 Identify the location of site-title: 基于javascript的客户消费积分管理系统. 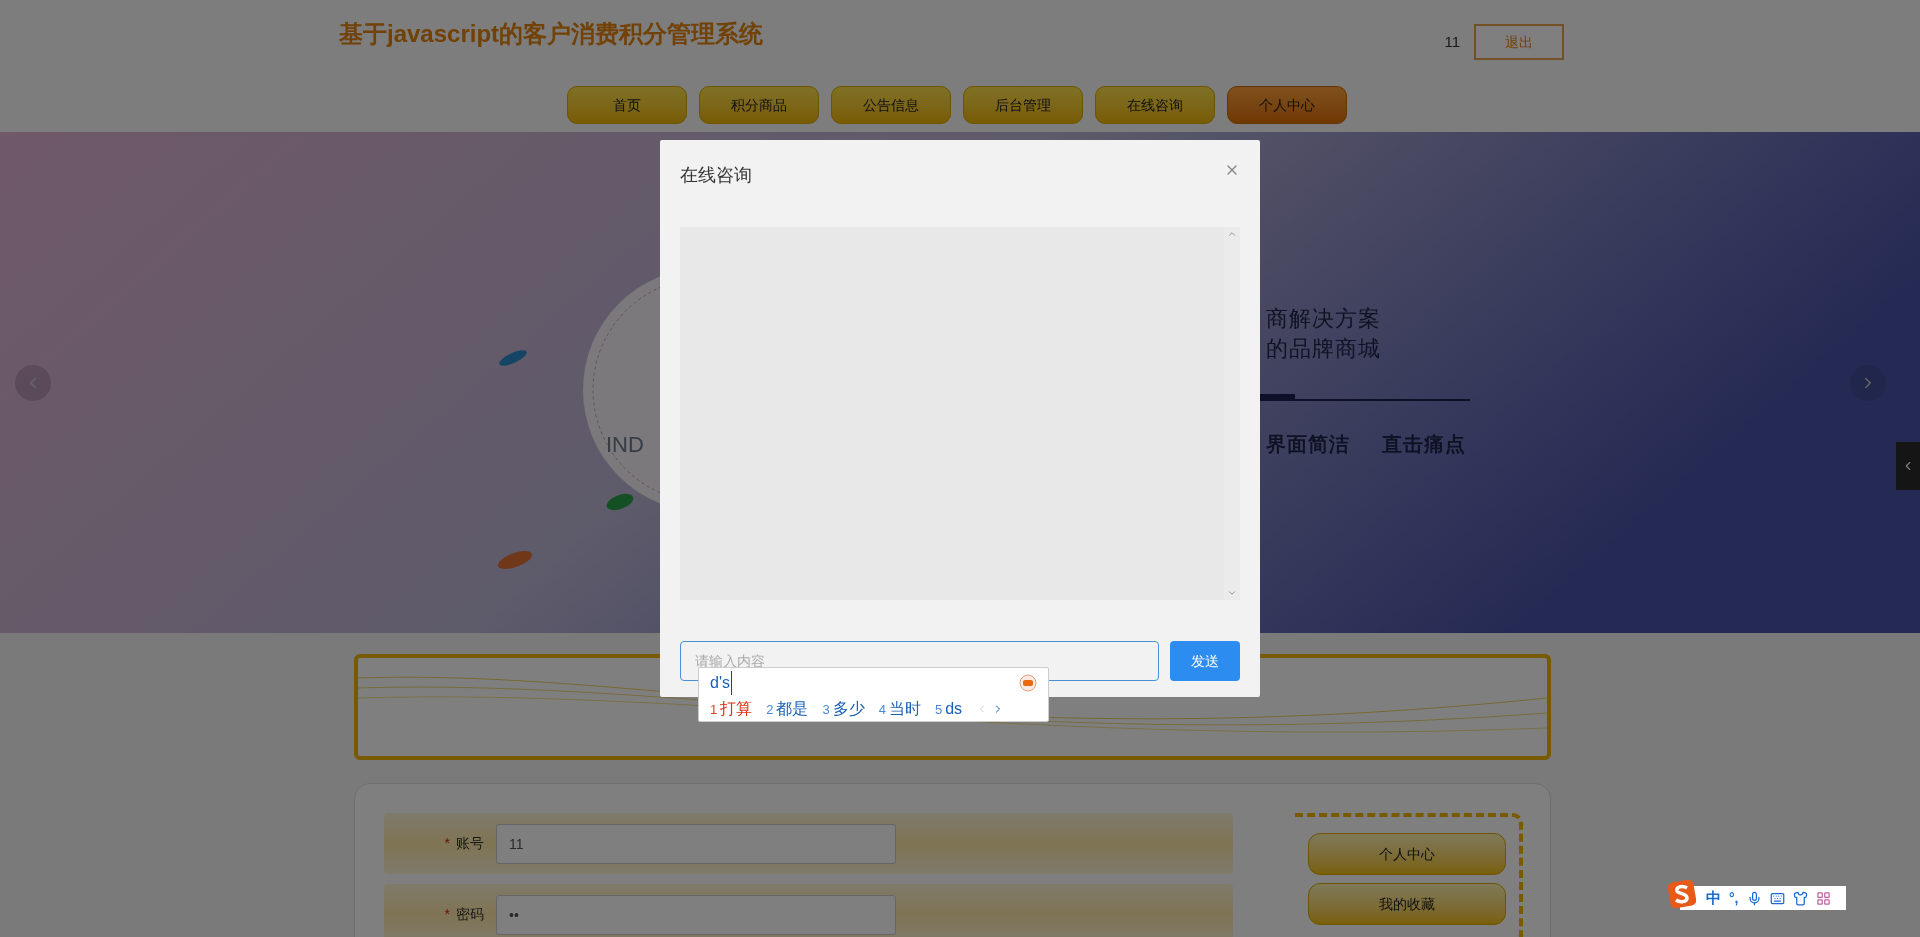
(551, 34).